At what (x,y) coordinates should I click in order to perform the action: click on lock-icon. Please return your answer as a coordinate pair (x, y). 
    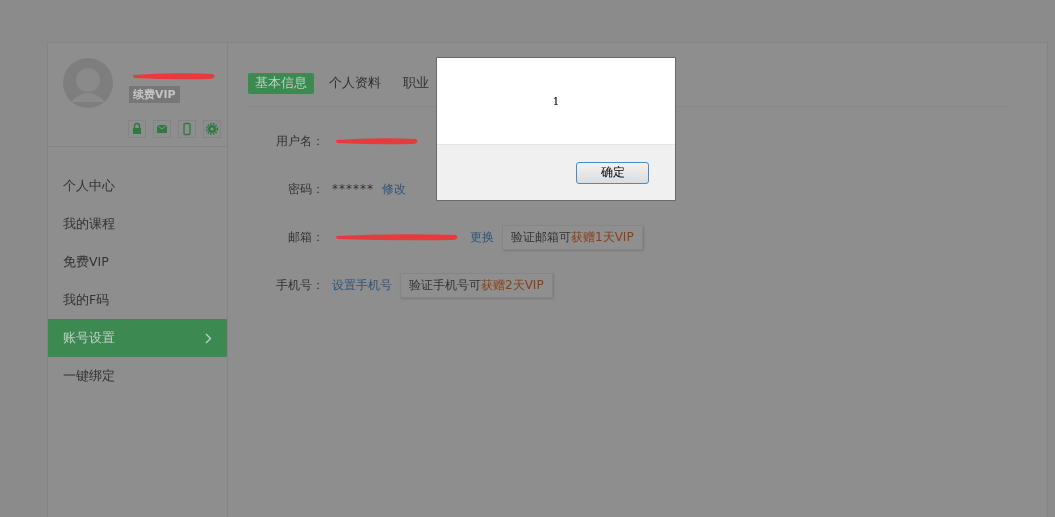
    Looking at the image, I should click on (137, 129).